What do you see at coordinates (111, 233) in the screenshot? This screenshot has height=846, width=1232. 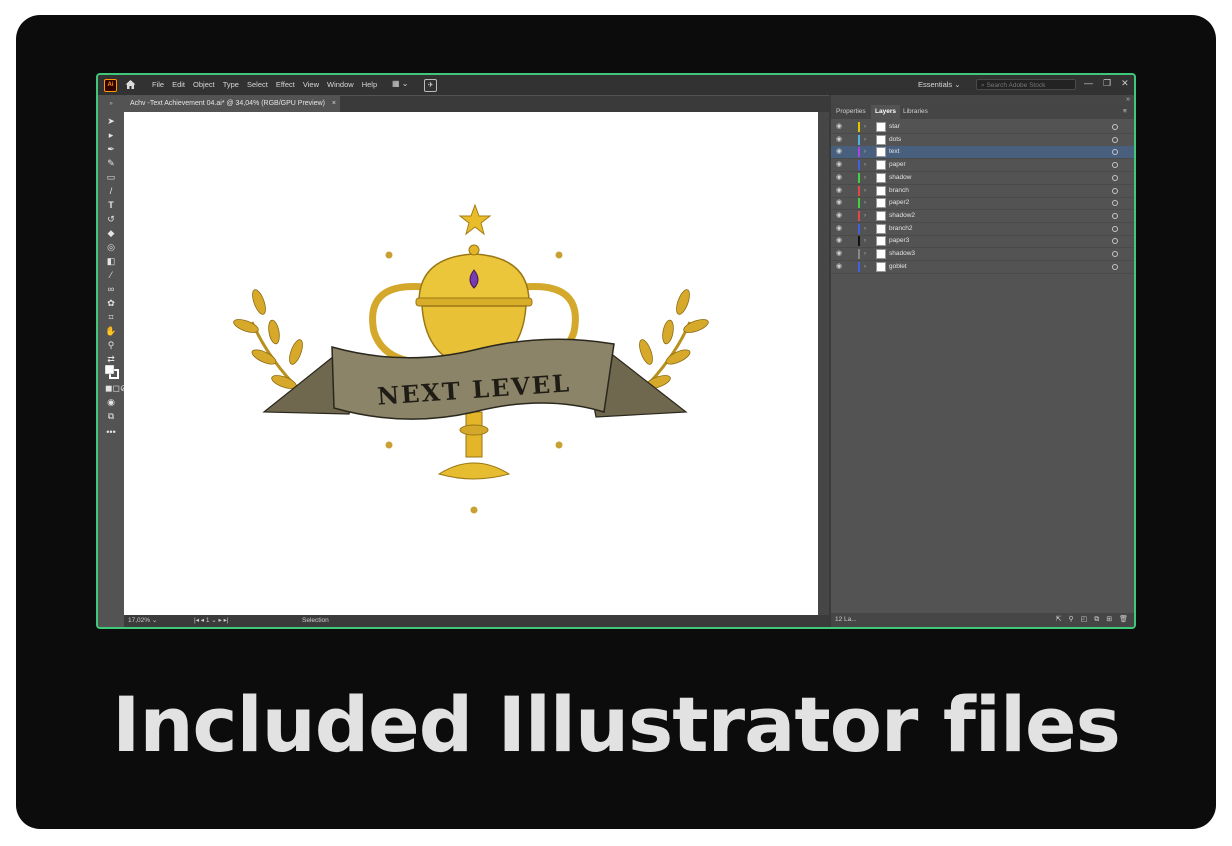 I see `eraser-tool-icon: ◆` at bounding box center [111, 233].